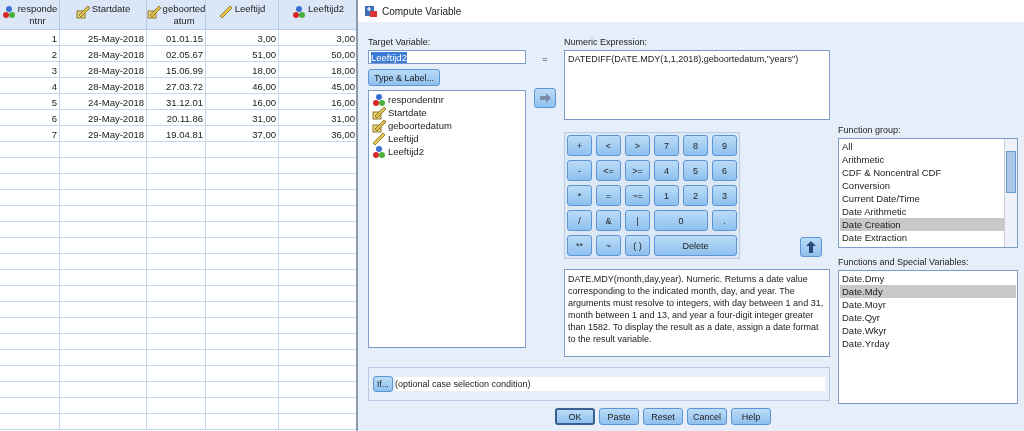  I want to click on function-group-item: Arithmetic, so click(922, 159).